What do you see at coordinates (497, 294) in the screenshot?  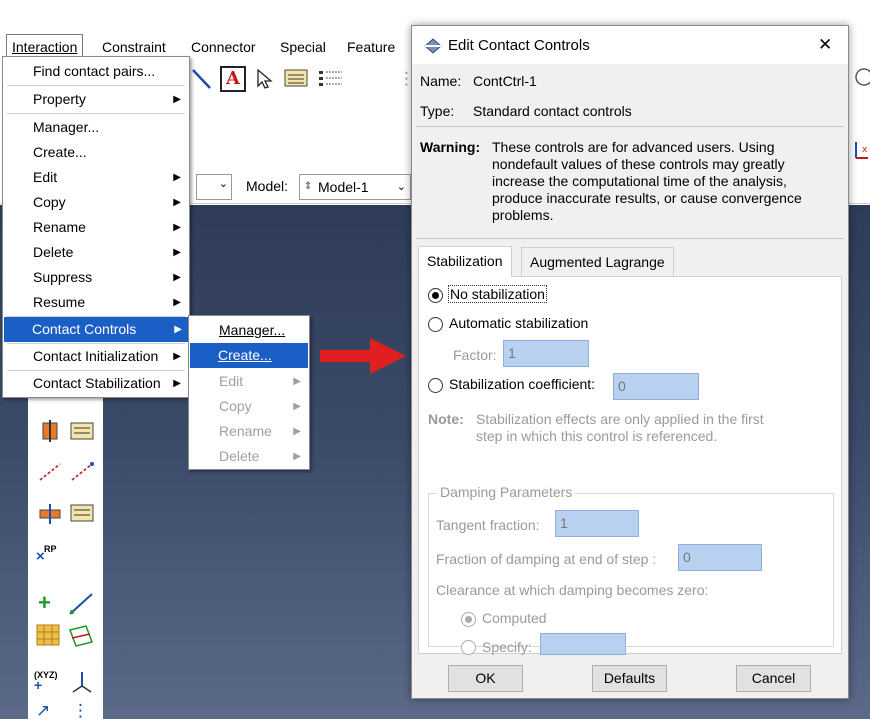 I see `no-stabilization-label: No stabilization` at bounding box center [497, 294].